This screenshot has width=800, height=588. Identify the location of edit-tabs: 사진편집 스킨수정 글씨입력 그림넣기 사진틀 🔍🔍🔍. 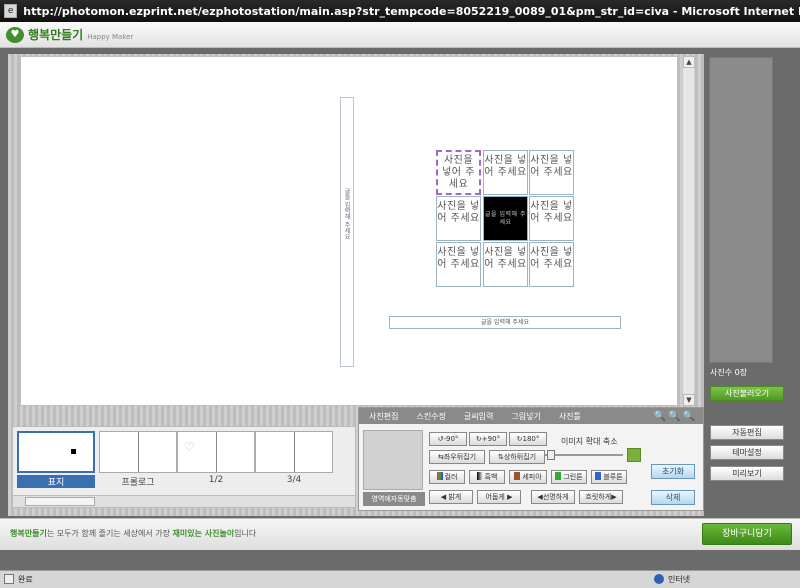
(531, 416).